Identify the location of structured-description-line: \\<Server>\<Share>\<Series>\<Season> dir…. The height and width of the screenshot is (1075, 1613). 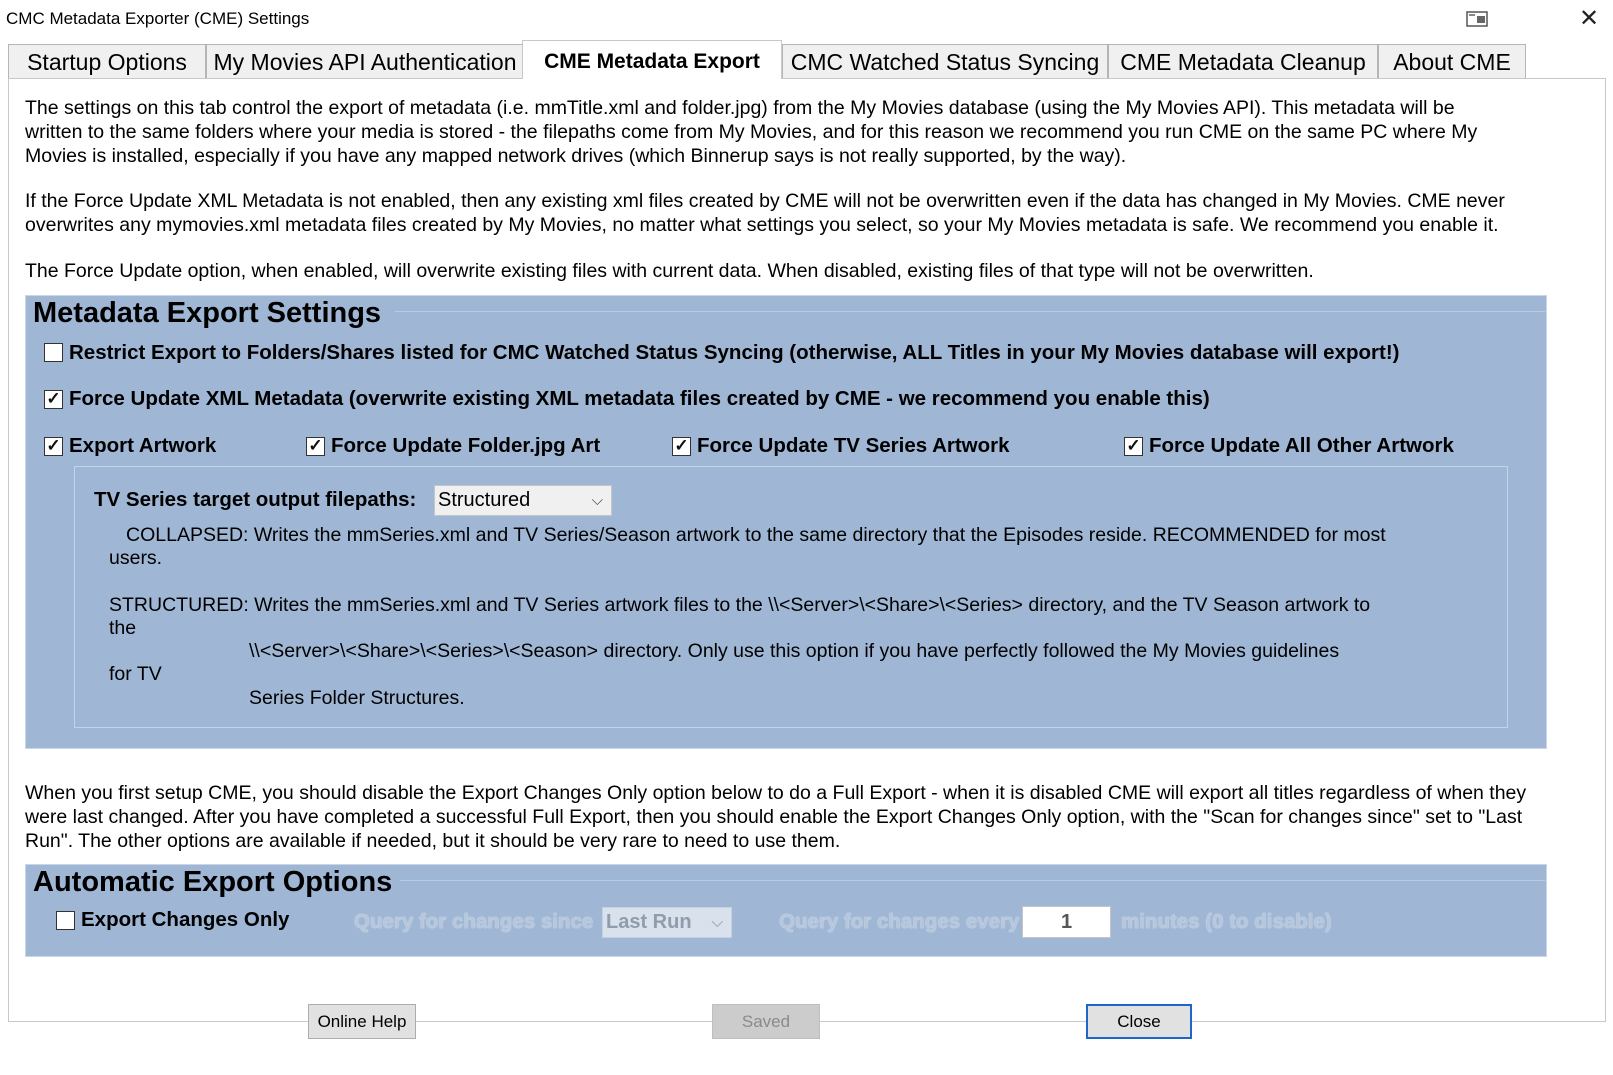
(794, 651).